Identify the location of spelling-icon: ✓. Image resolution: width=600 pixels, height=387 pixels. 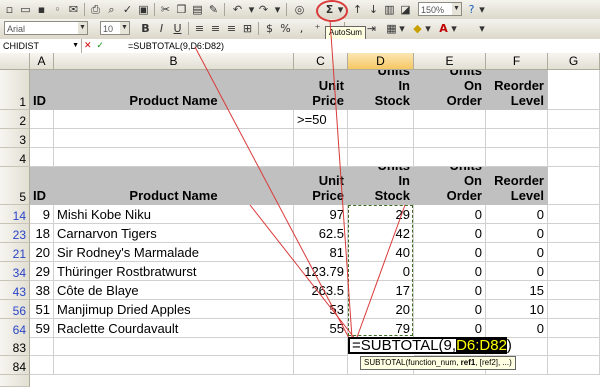
(127, 9).